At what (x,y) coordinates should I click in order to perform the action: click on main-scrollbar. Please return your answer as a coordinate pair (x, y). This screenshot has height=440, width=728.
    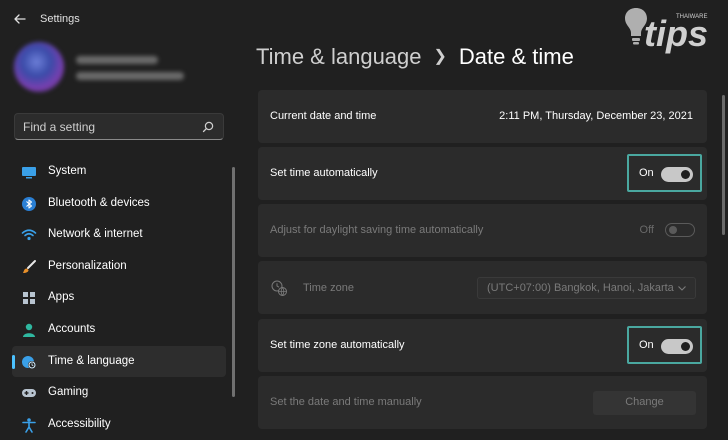
    Looking at the image, I should click on (723, 165).